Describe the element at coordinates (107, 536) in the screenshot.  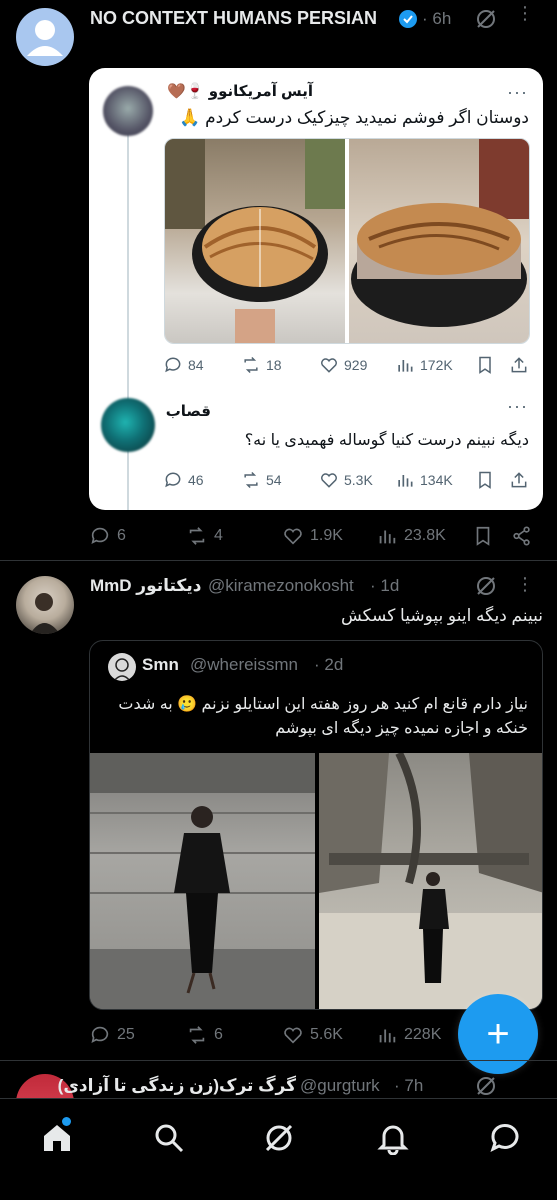
I see `reply-button: 6` at that location.